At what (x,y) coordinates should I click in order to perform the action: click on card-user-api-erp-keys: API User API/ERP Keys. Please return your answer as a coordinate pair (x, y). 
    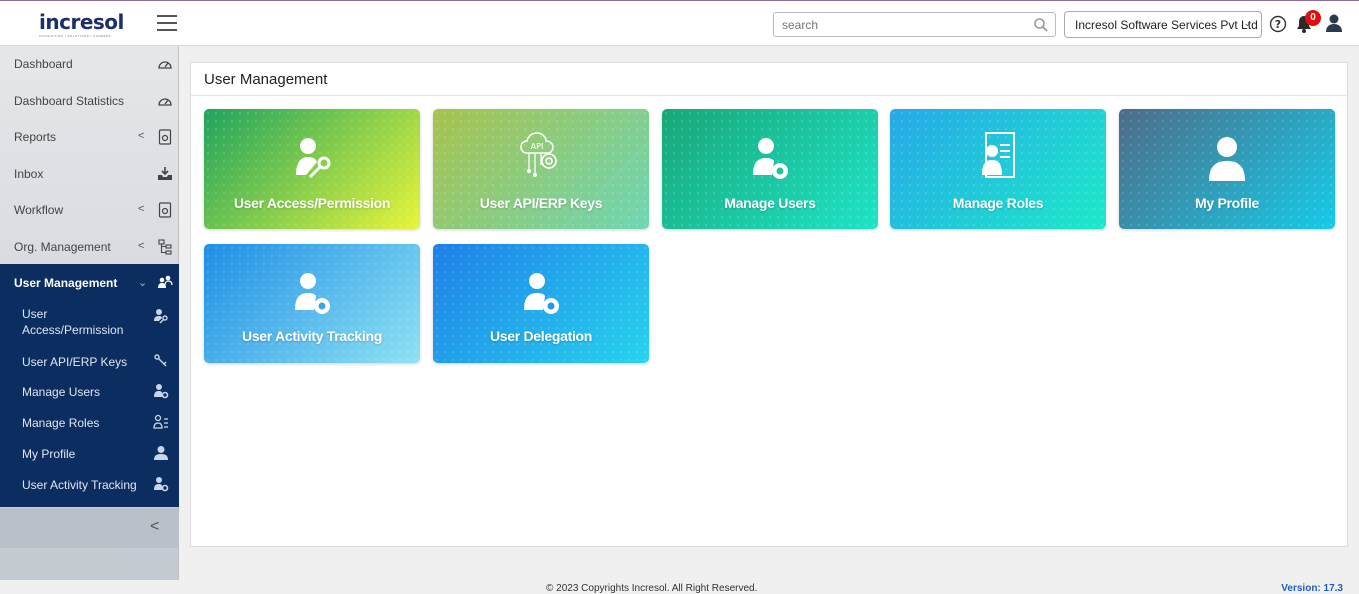
    Looking at the image, I should click on (541, 169).